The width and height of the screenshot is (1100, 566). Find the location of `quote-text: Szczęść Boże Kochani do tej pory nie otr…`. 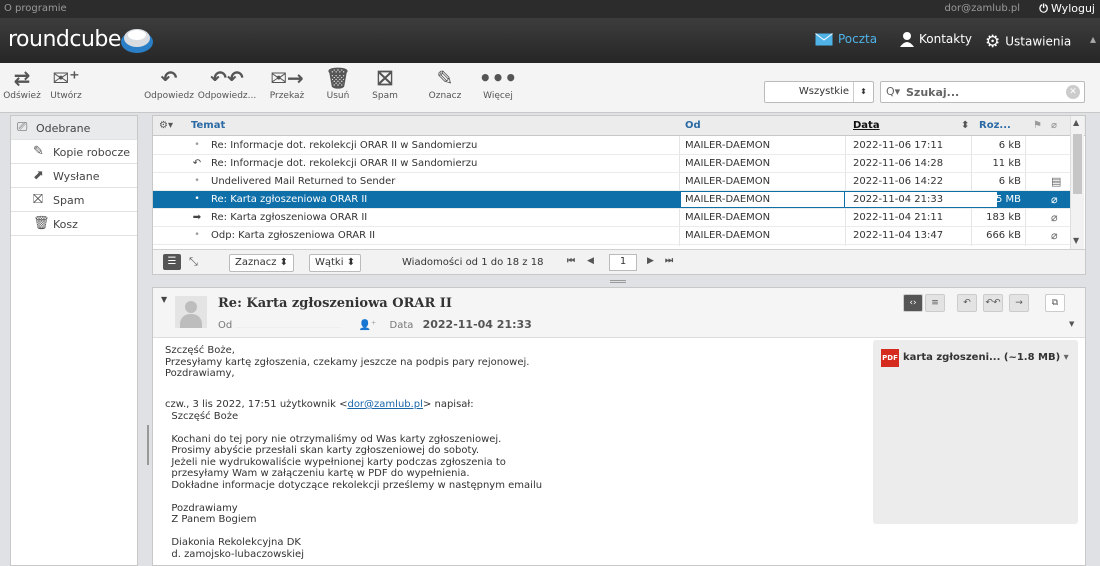

quote-text: Szczęść Boże Kochani do tej pory nie otr… is located at coordinates (357, 485).